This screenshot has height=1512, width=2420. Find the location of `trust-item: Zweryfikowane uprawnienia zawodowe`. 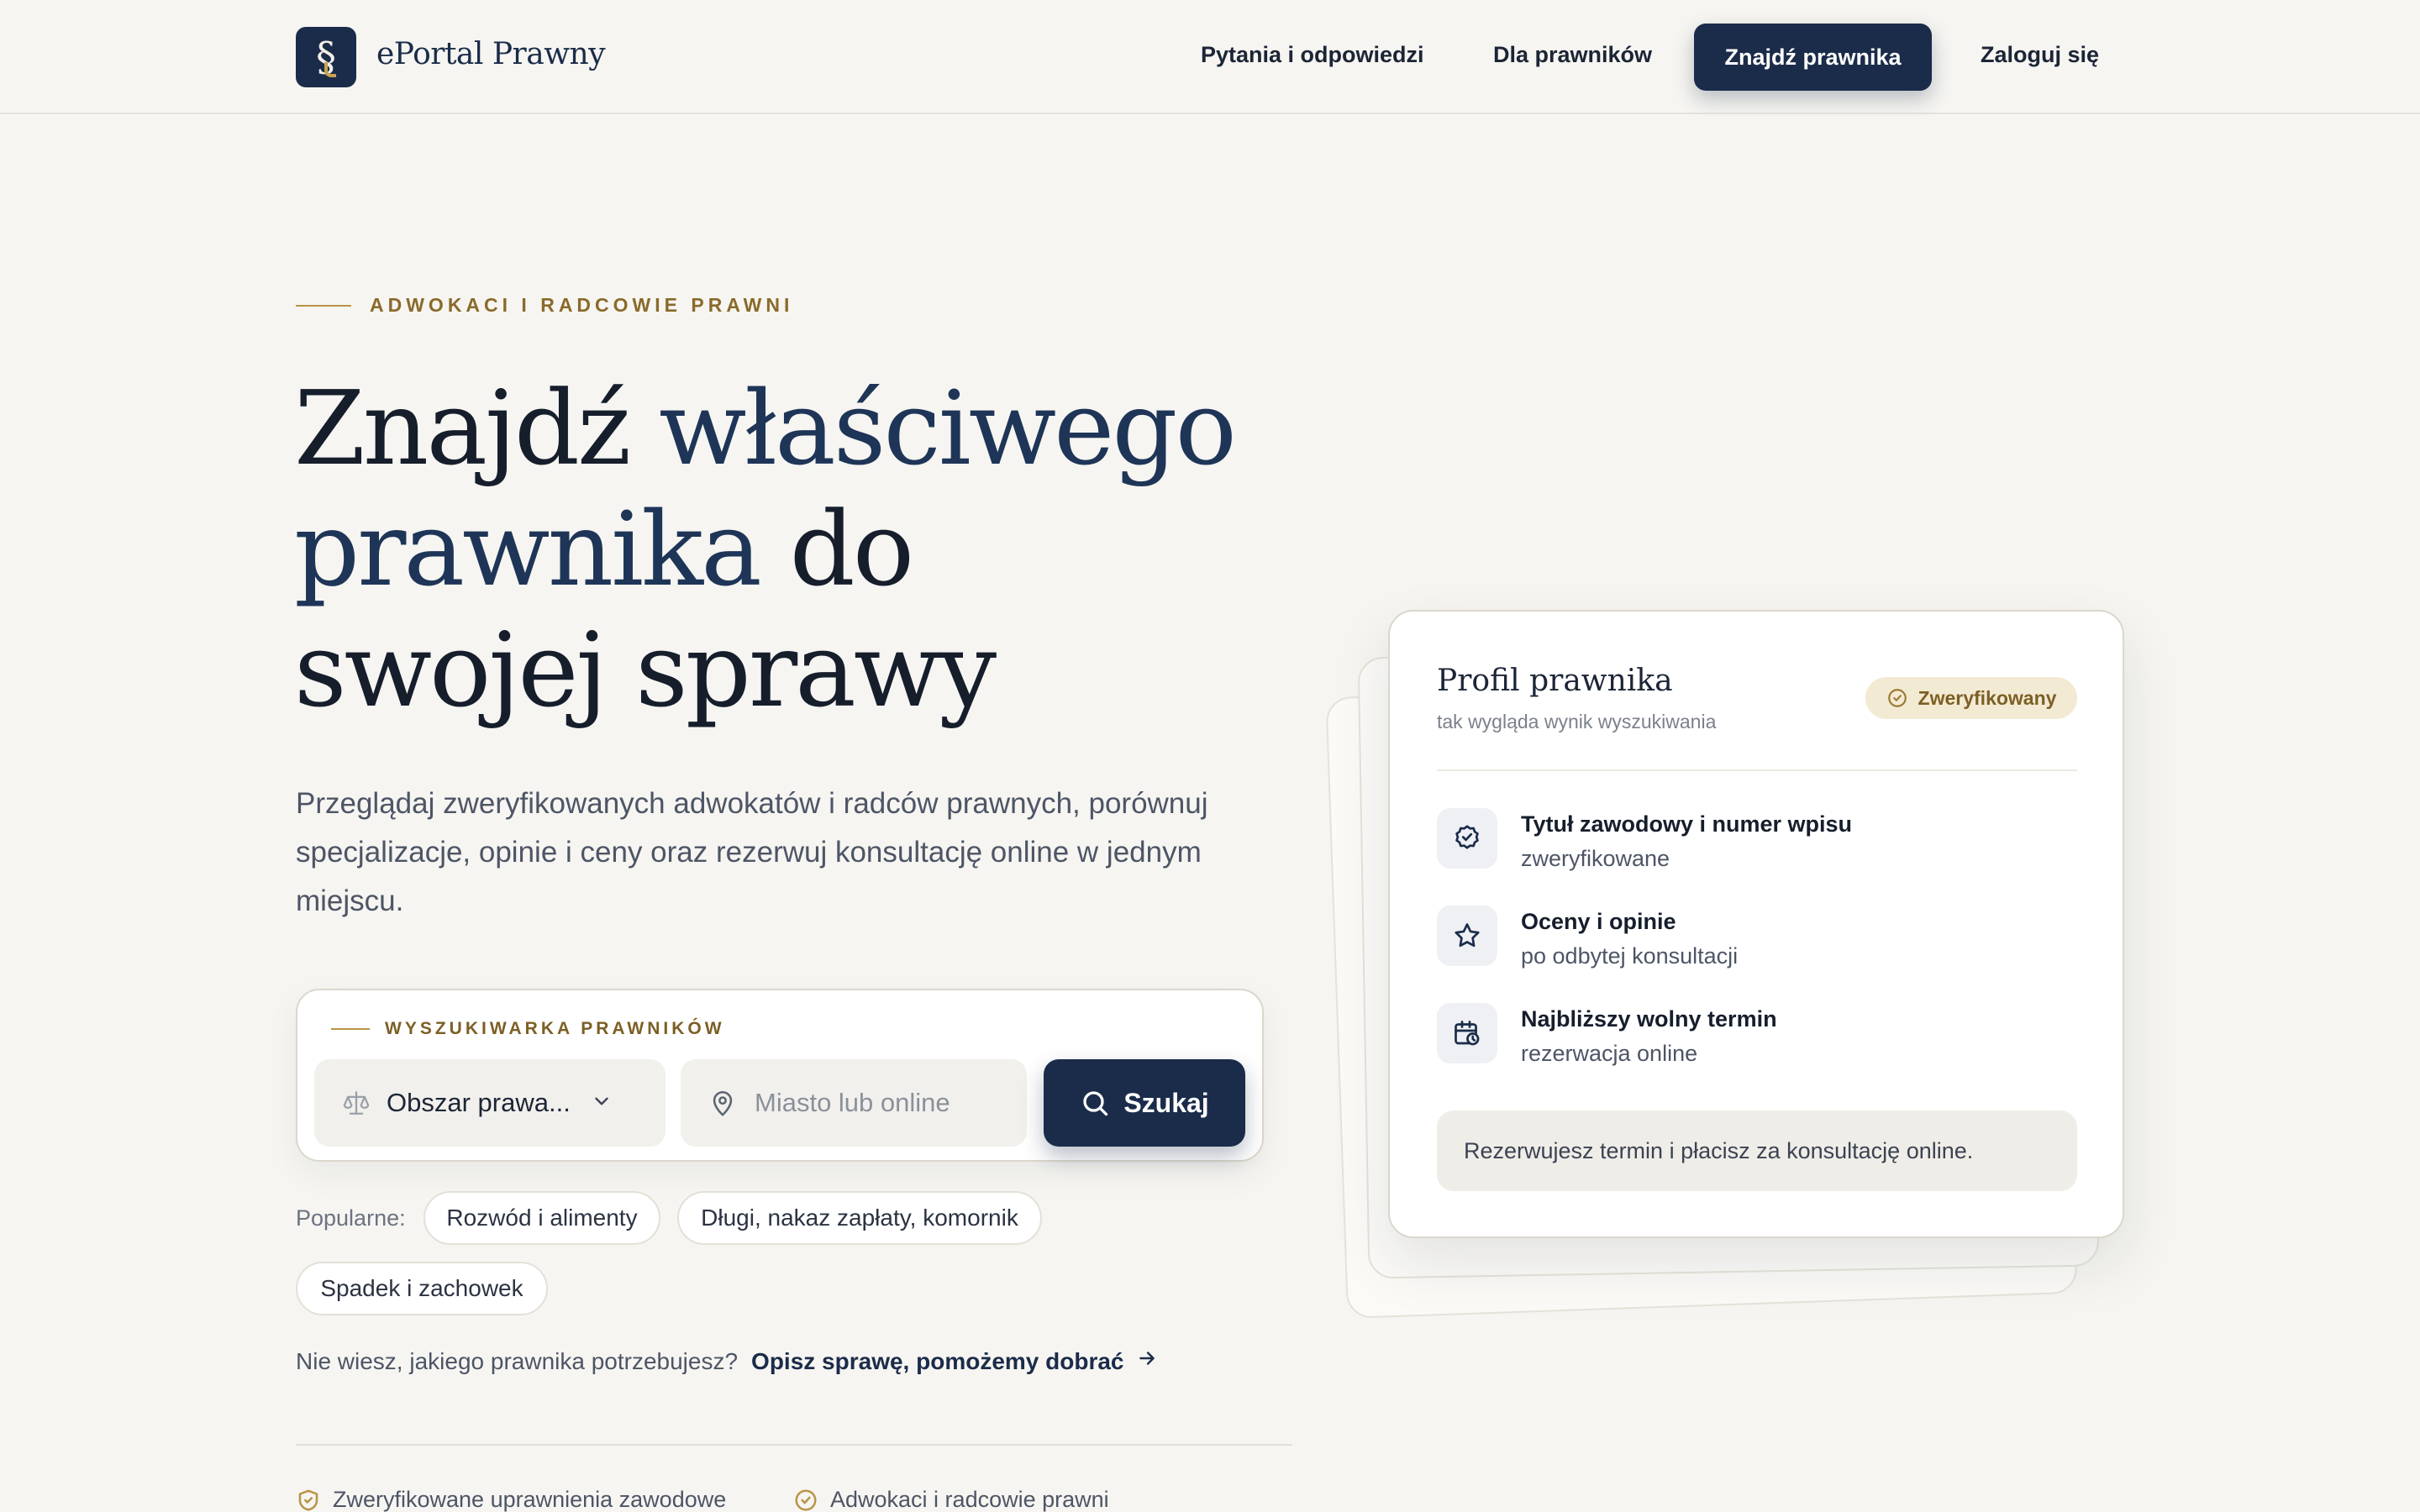

trust-item: Zweryfikowane uprawnienia zawodowe is located at coordinates (511, 1499).